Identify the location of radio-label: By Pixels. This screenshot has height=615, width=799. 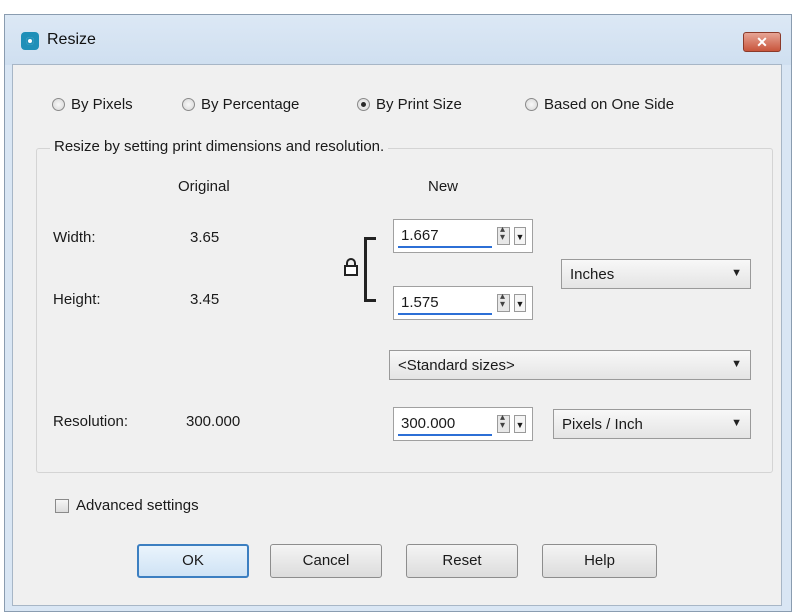
(102, 104).